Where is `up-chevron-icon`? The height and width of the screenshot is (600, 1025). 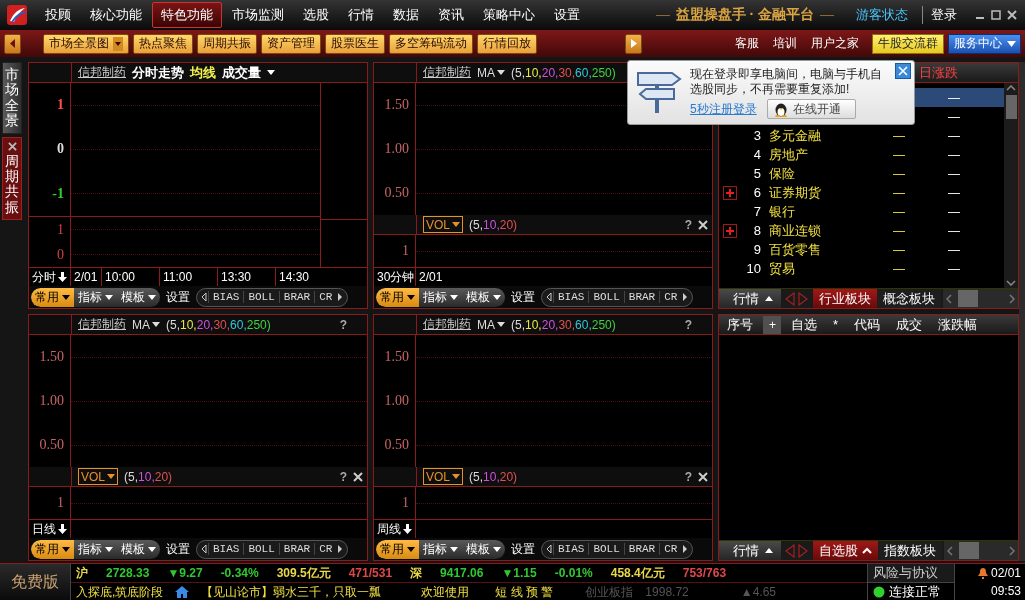
up-chevron-icon is located at coordinates (1011, 88).